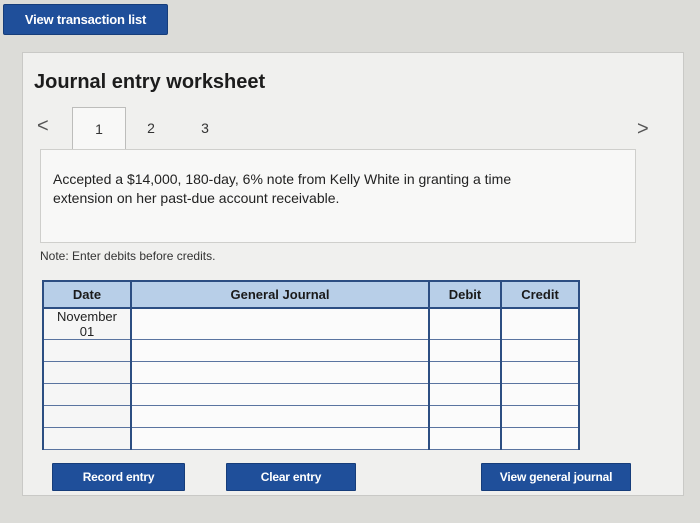  Describe the element at coordinates (643, 129) in the screenshot. I see `chevron-right-icon: >` at that location.